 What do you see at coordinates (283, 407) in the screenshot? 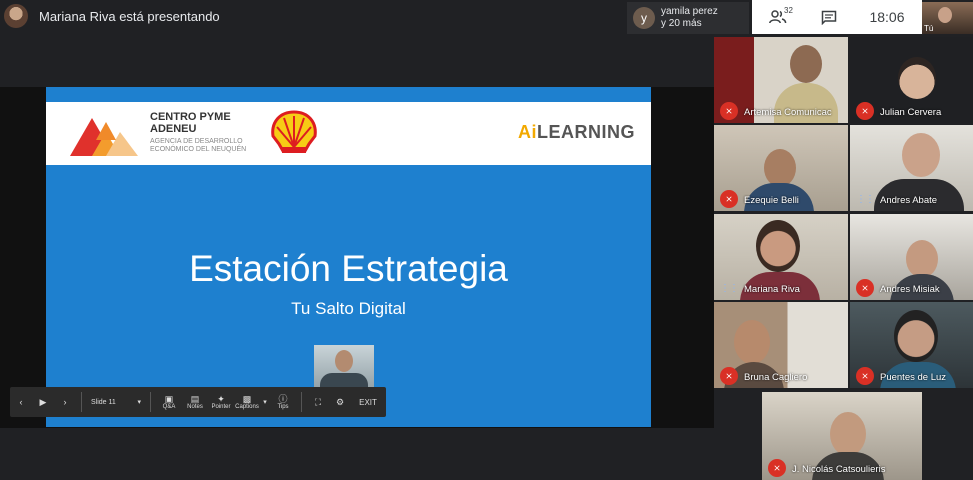
I see `tips-label: Tips` at bounding box center [283, 407].